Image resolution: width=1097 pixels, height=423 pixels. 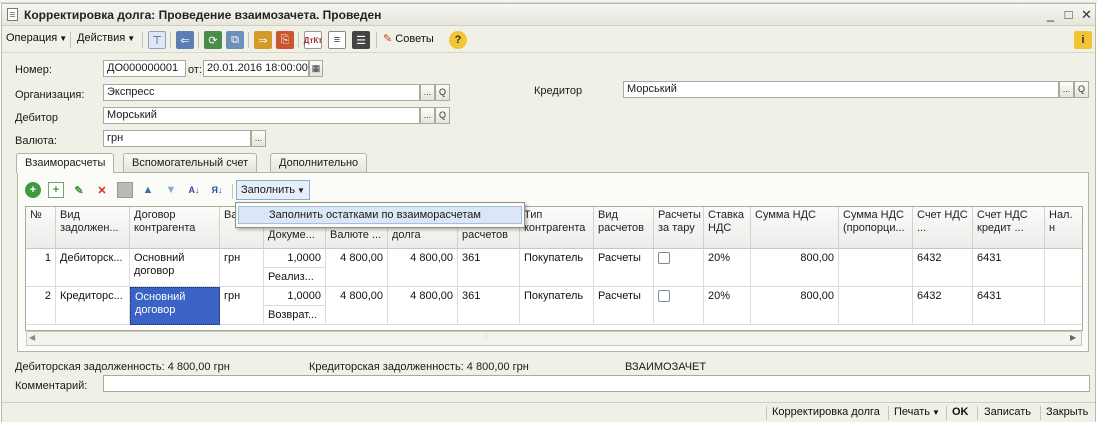 What do you see at coordinates (380, 215) in the screenshot?
I see `fill-by-balances-menu-item: Заполнить остатками по взаиморасчетам` at bounding box center [380, 215].